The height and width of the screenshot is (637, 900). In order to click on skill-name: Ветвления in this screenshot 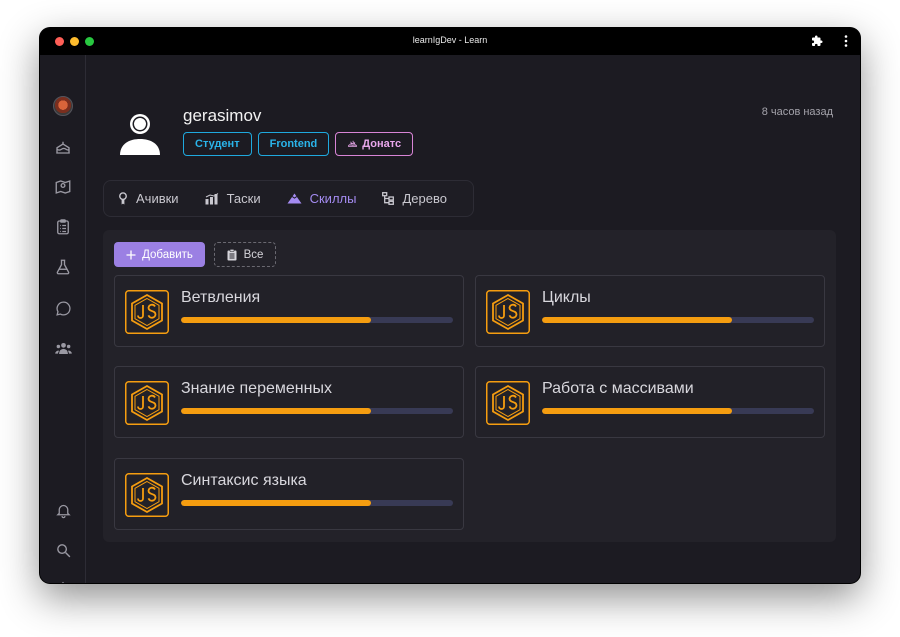, I will do `click(221, 297)`.